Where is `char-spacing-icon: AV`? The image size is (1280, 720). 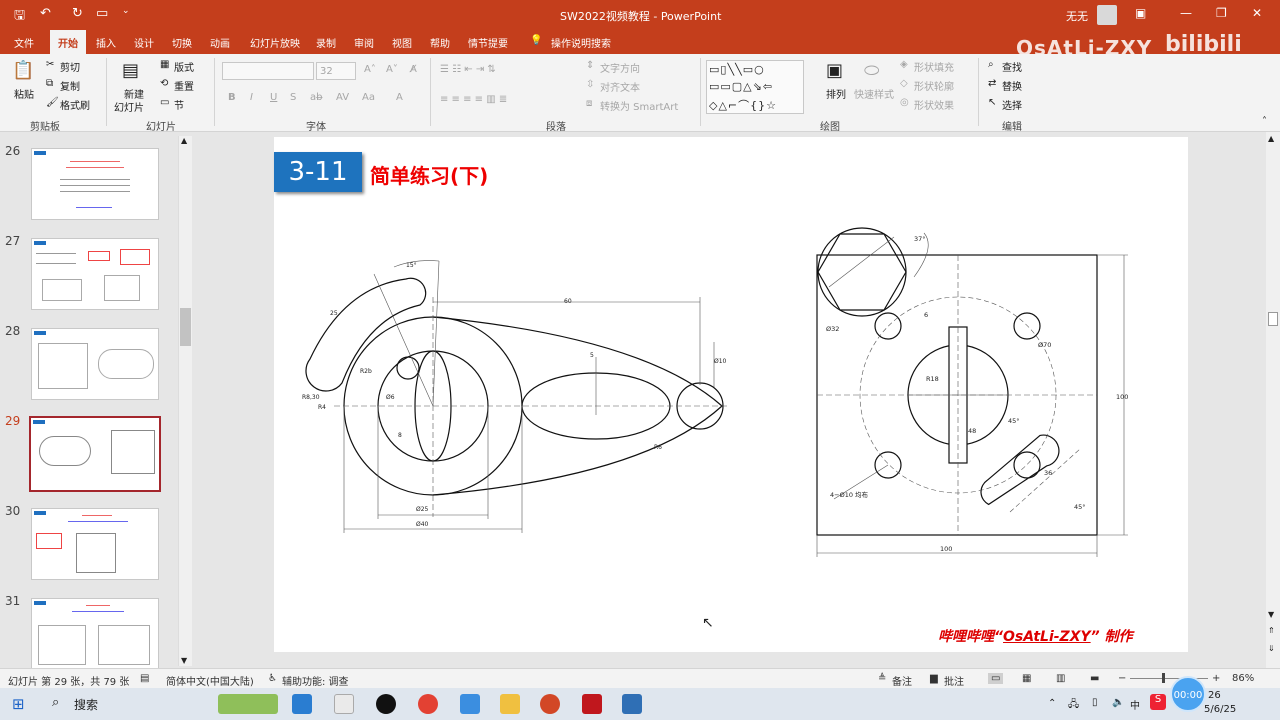 char-spacing-icon: AV is located at coordinates (342, 97).